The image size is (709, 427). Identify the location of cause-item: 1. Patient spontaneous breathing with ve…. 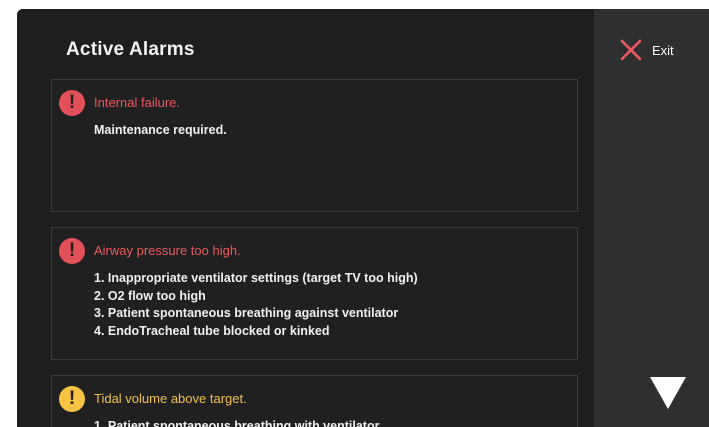
(237, 423).